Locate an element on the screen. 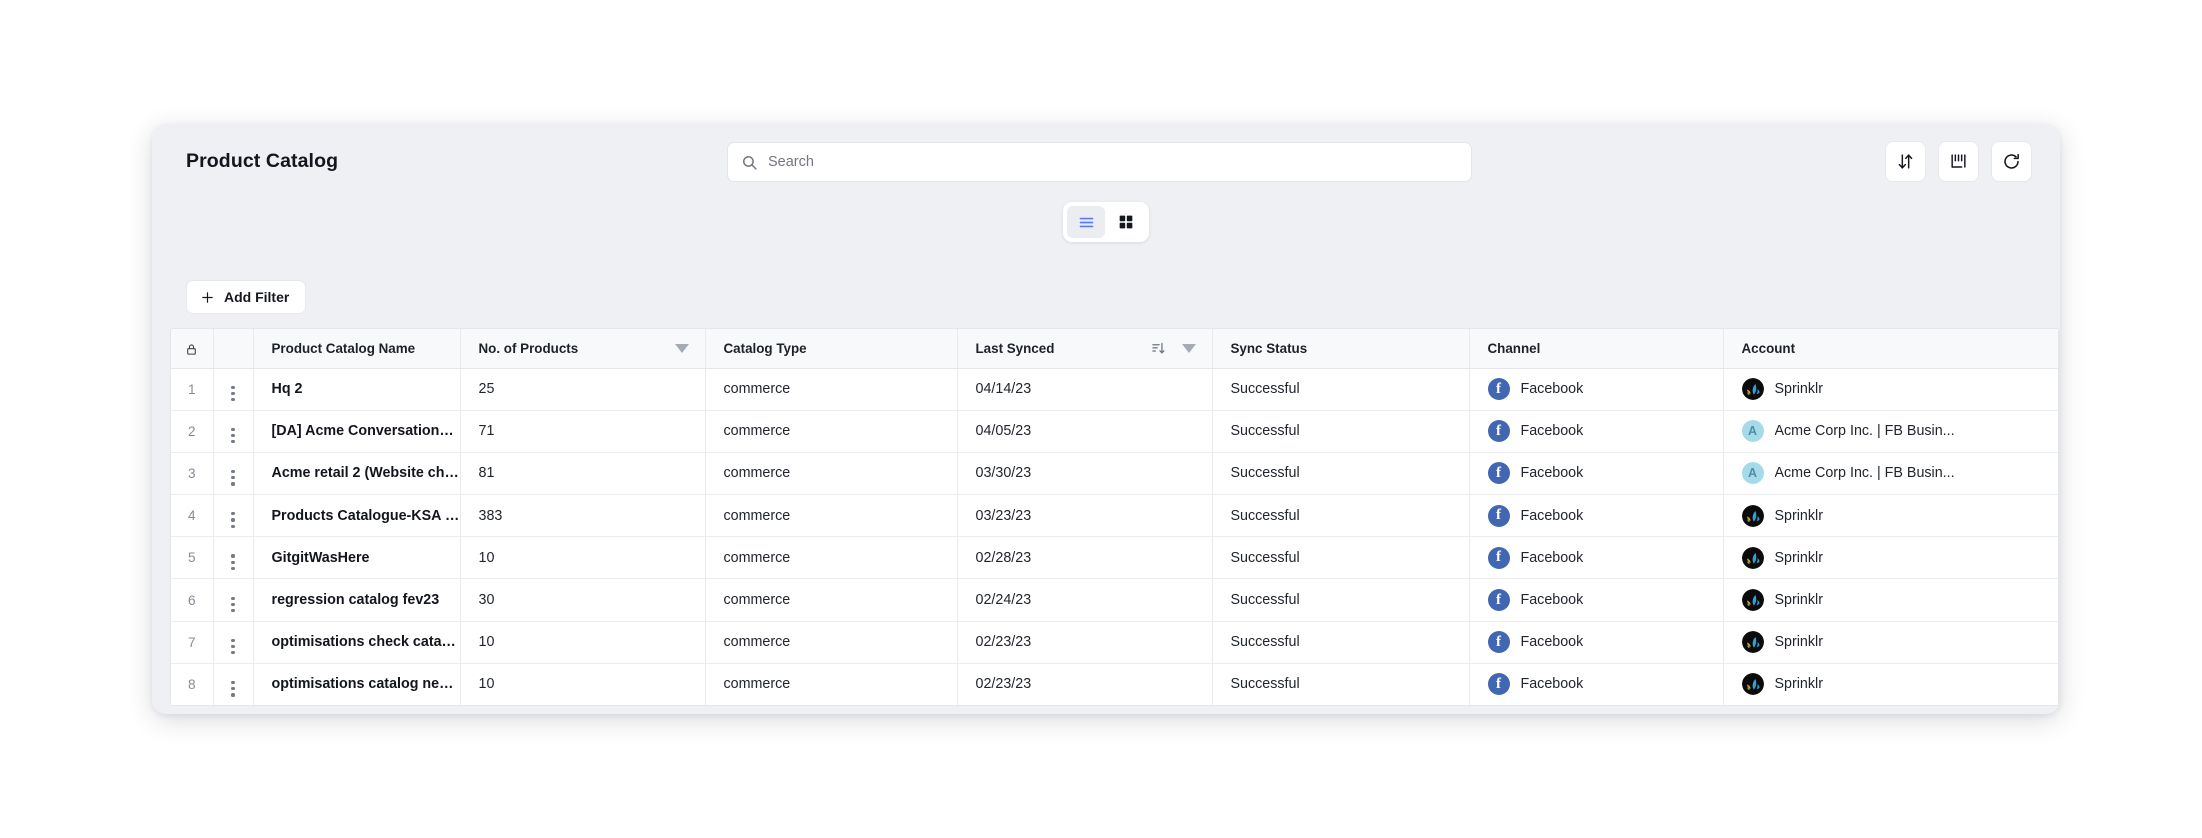  row-number: 5 is located at coordinates (192, 558).